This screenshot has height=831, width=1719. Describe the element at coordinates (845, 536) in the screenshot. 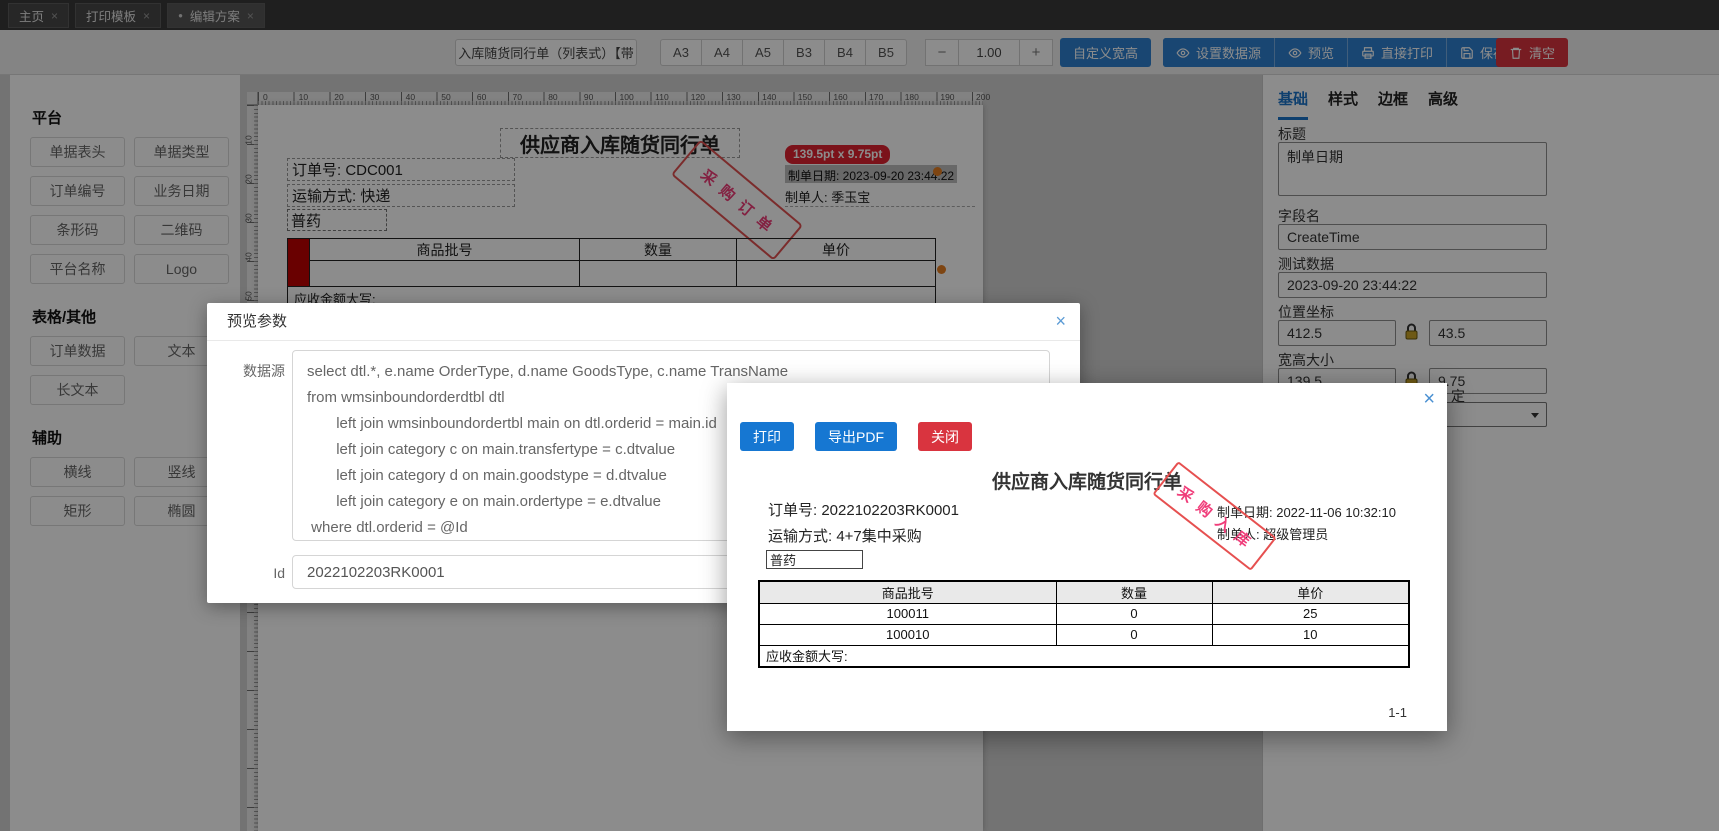

I see `preview-transport: 运输方式: 4+7集中采购` at that location.